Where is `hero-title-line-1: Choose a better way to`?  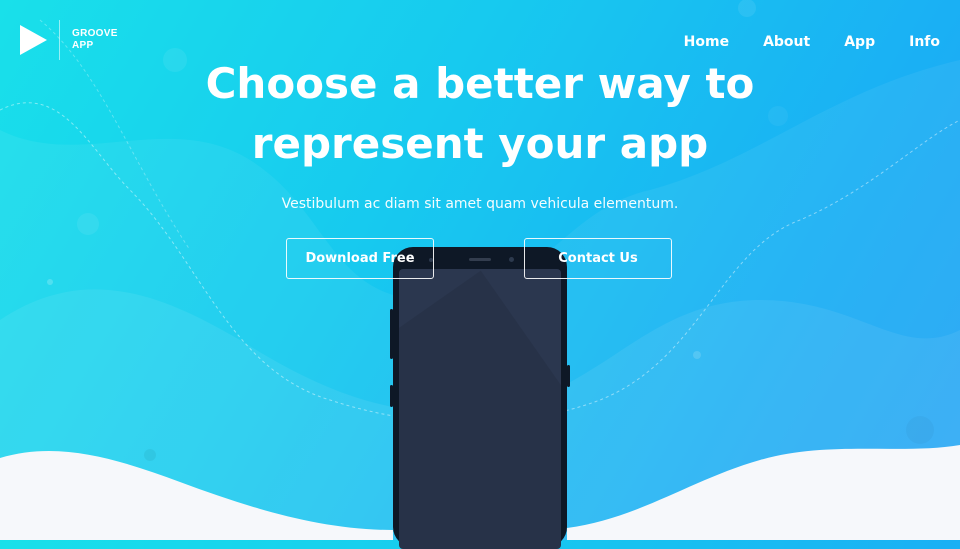
hero-title-line-1: Choose a better way to is located at coordinates (480, 83).